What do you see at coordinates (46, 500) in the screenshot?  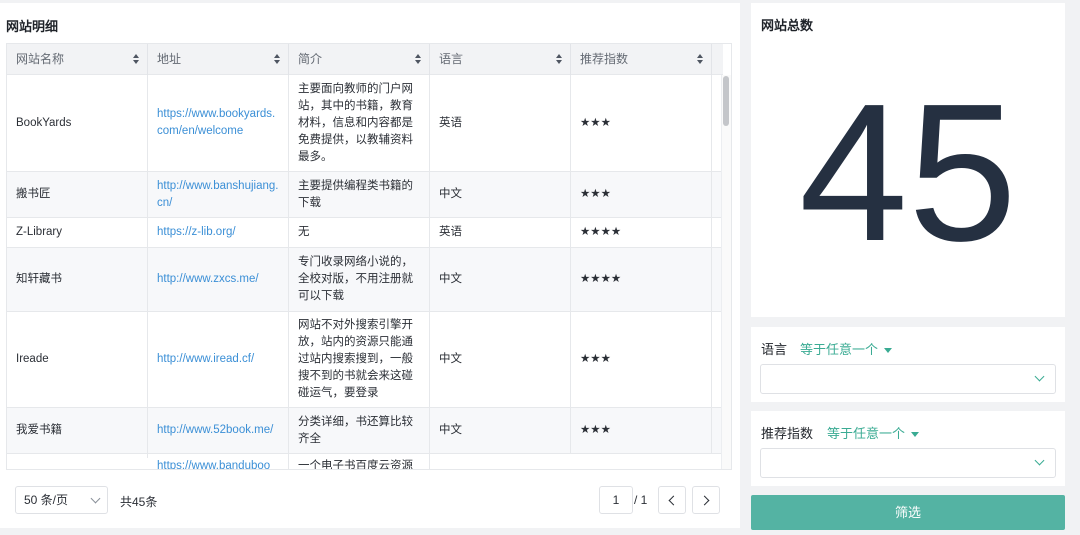 I see `page-size-label: 50 条/页` at bounding box center [46, 500].